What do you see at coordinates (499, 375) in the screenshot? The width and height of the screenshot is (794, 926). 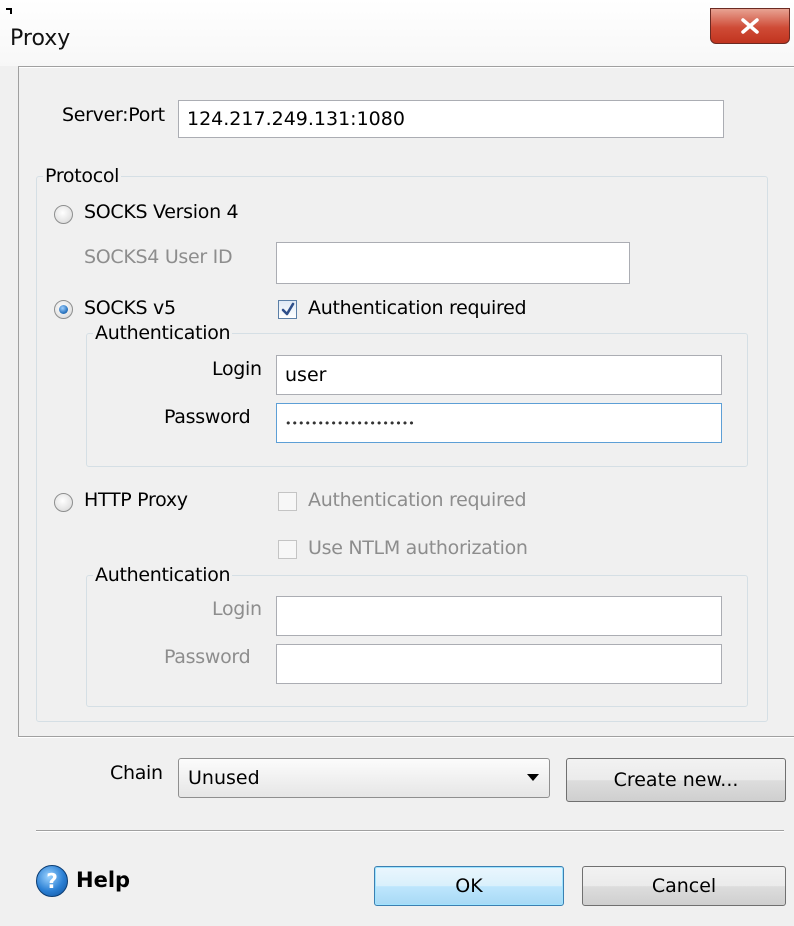 I see `socks5-login-input: user` at bounding box center [499, 375].